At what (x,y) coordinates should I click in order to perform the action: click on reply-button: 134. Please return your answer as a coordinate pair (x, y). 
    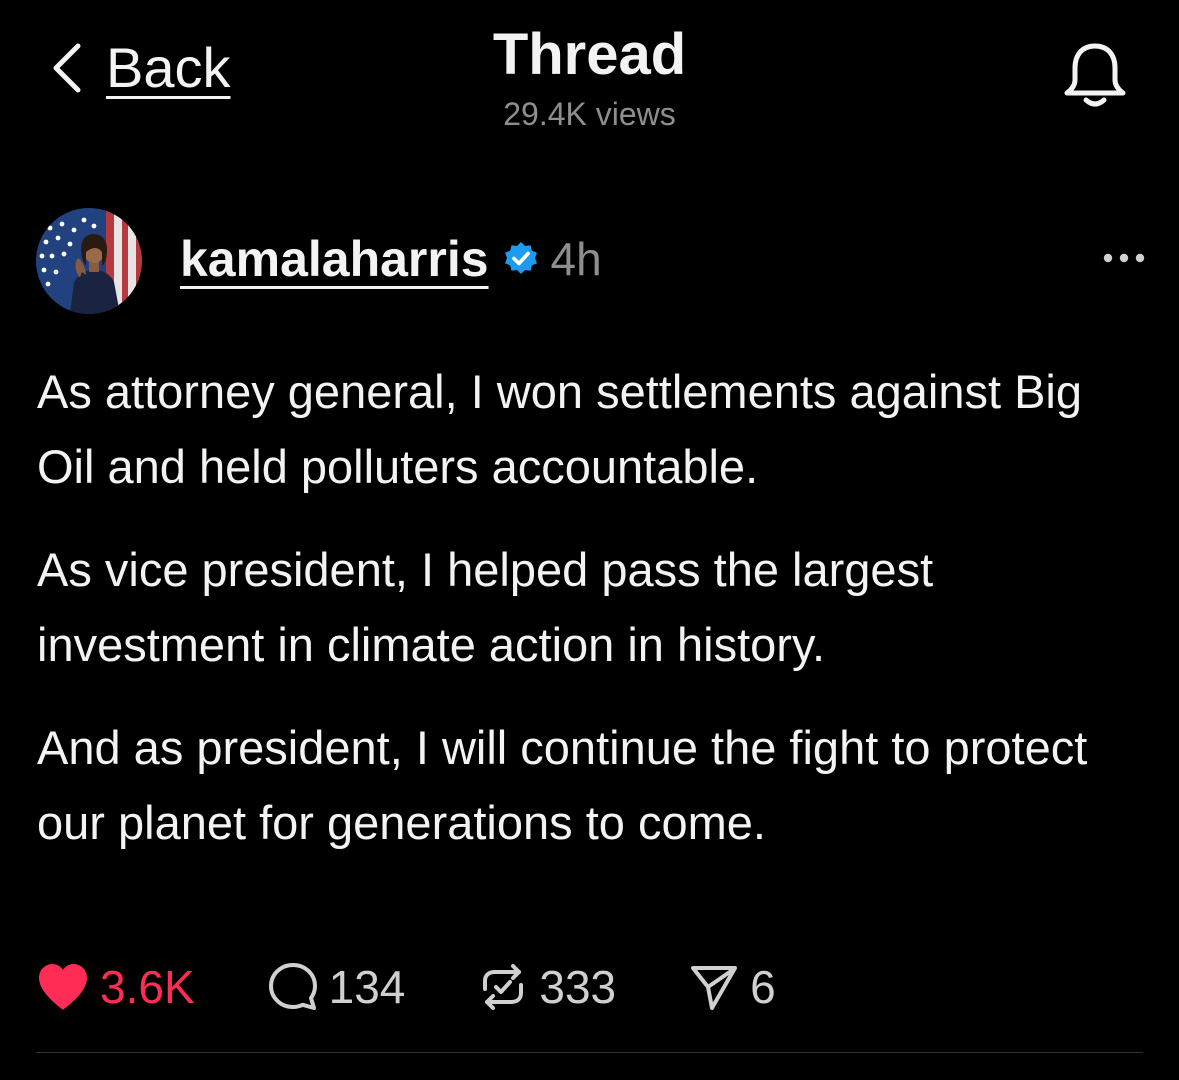
    Looking at the image, I should click on (336, 987).